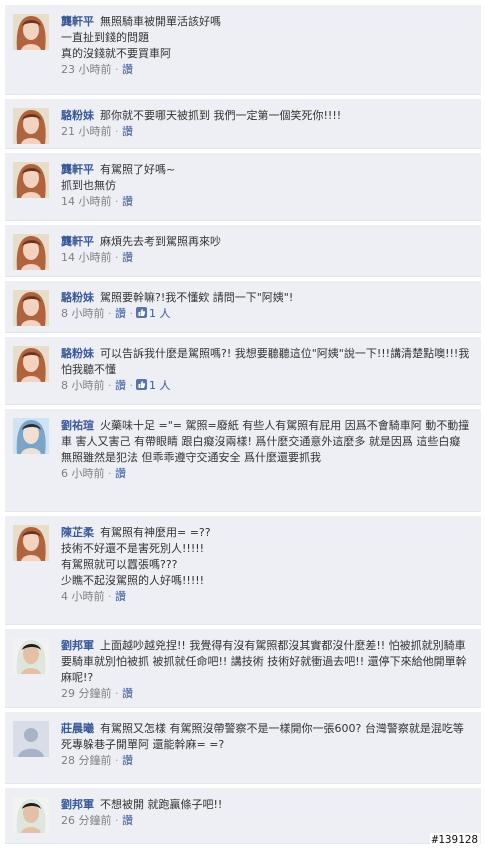 This screenshot has width=486, height=848. What do you see at coordinates (86, 693) in the screenshot?
I see `comment-timestamp: 29 分鐘前` at bounding box center [86, 693].